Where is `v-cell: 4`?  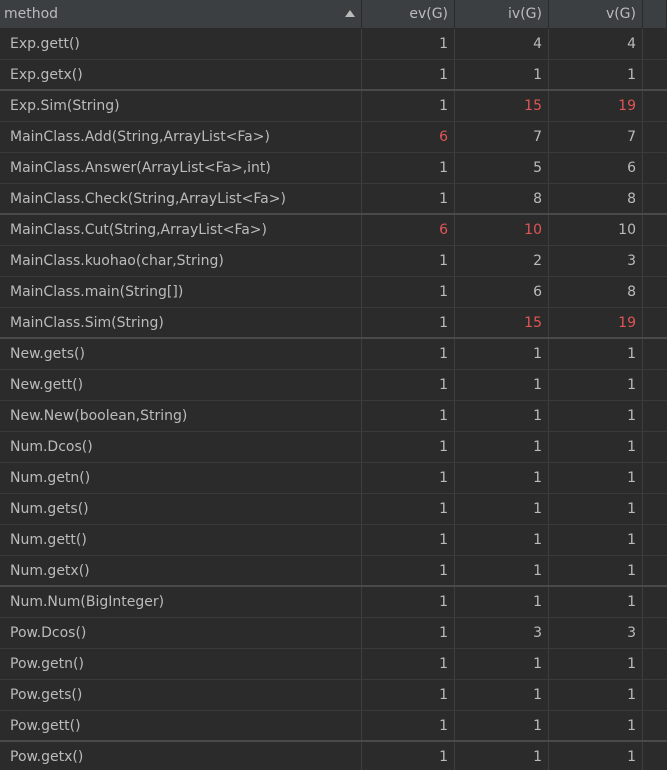
v-cell: 4 is located at coordinates (596, 44).